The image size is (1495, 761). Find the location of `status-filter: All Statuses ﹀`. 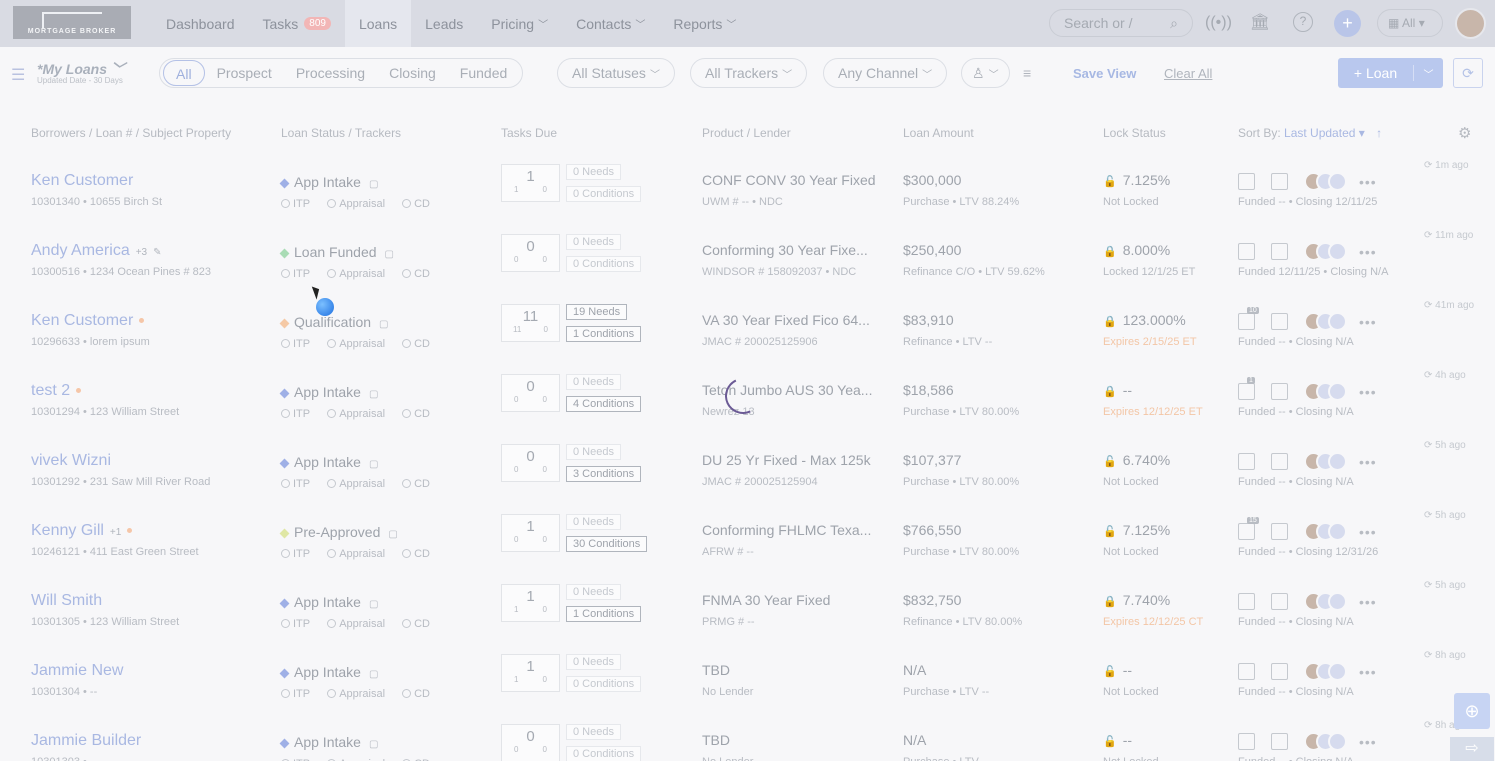

status-filter: All Statuses ﹀ is located at coordinates (616, 73).